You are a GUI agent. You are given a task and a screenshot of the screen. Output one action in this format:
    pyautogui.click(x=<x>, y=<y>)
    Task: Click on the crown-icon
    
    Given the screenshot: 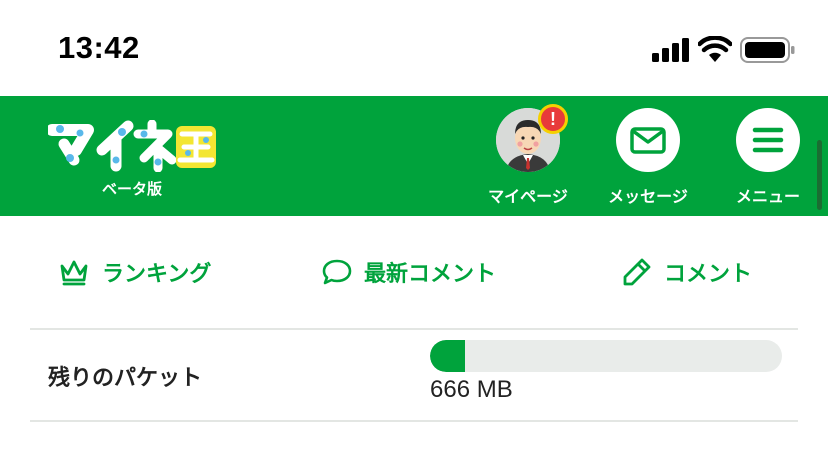 What is the action you would take?
    pyautogui.click(x=74, y=273)
    